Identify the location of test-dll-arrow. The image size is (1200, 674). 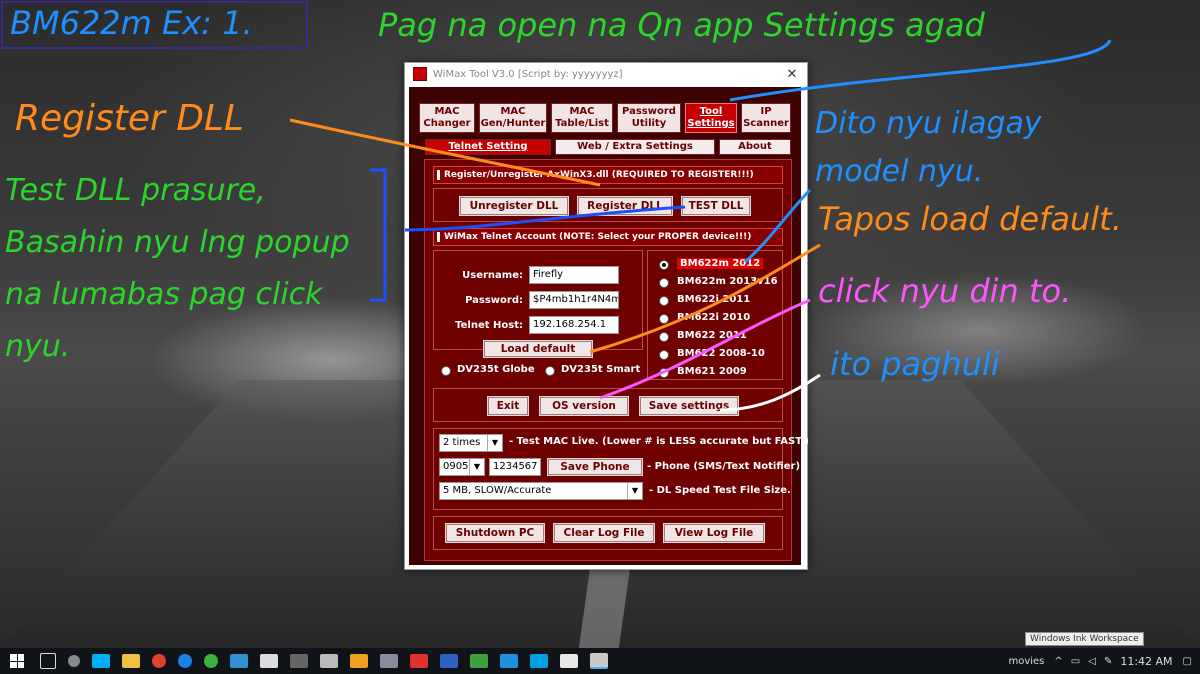
(545, 218).